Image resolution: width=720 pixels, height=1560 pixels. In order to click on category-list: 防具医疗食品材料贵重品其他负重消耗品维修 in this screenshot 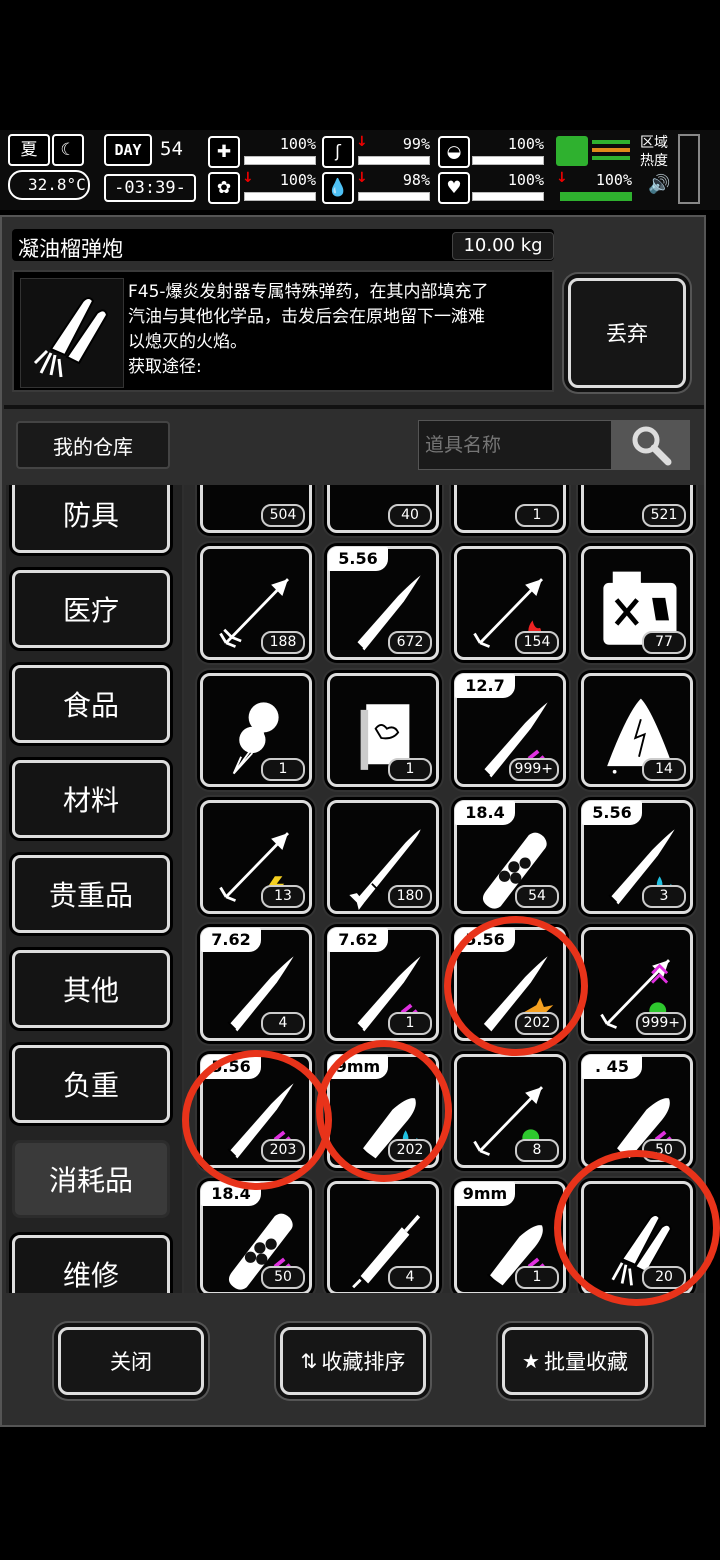, I will do `click(94, 889)`.